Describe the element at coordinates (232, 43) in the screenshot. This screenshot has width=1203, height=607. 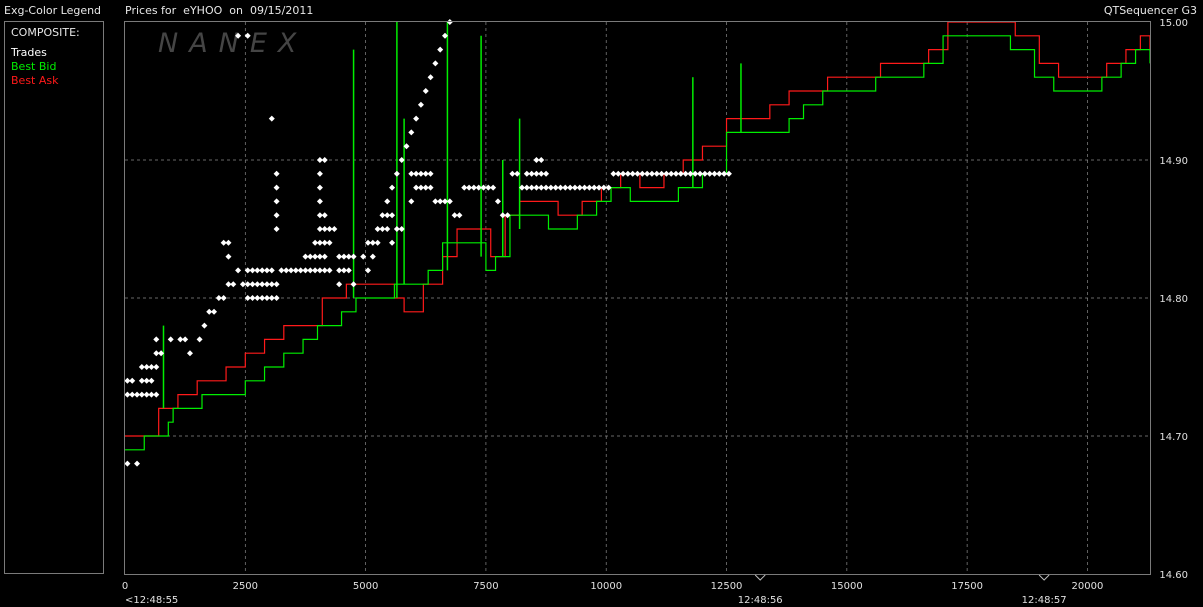
I see `nanex-watermark: NANEX` at that location.